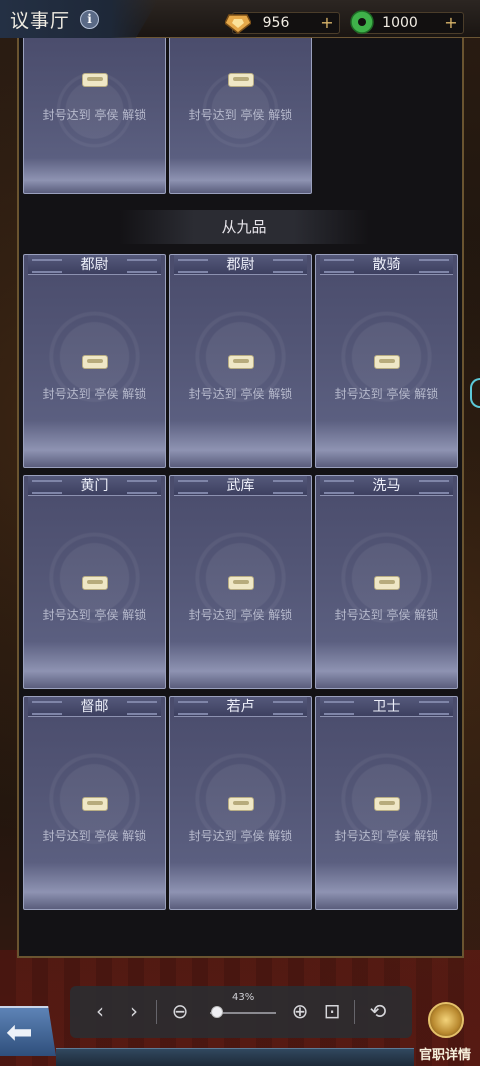  Describe the element at coordinates (378, 1012) in the screenshot. I see `rotate-button: ⟲` at that location.